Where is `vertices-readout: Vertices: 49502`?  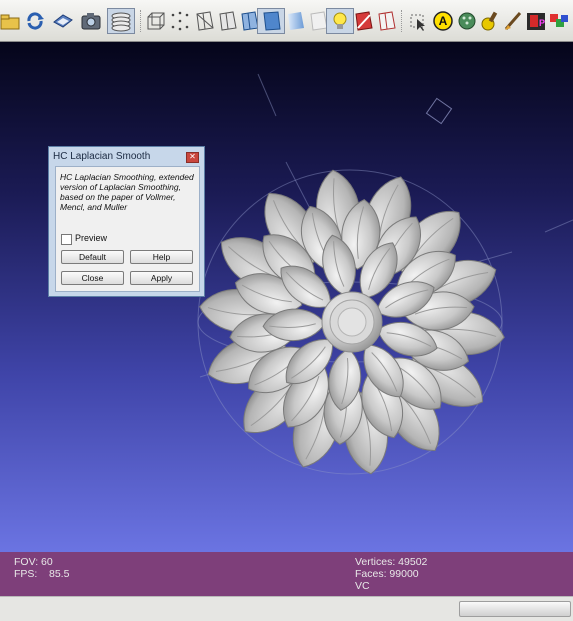 vertices-readout: Vertices: 49502 is located at coordinates (391, 562).